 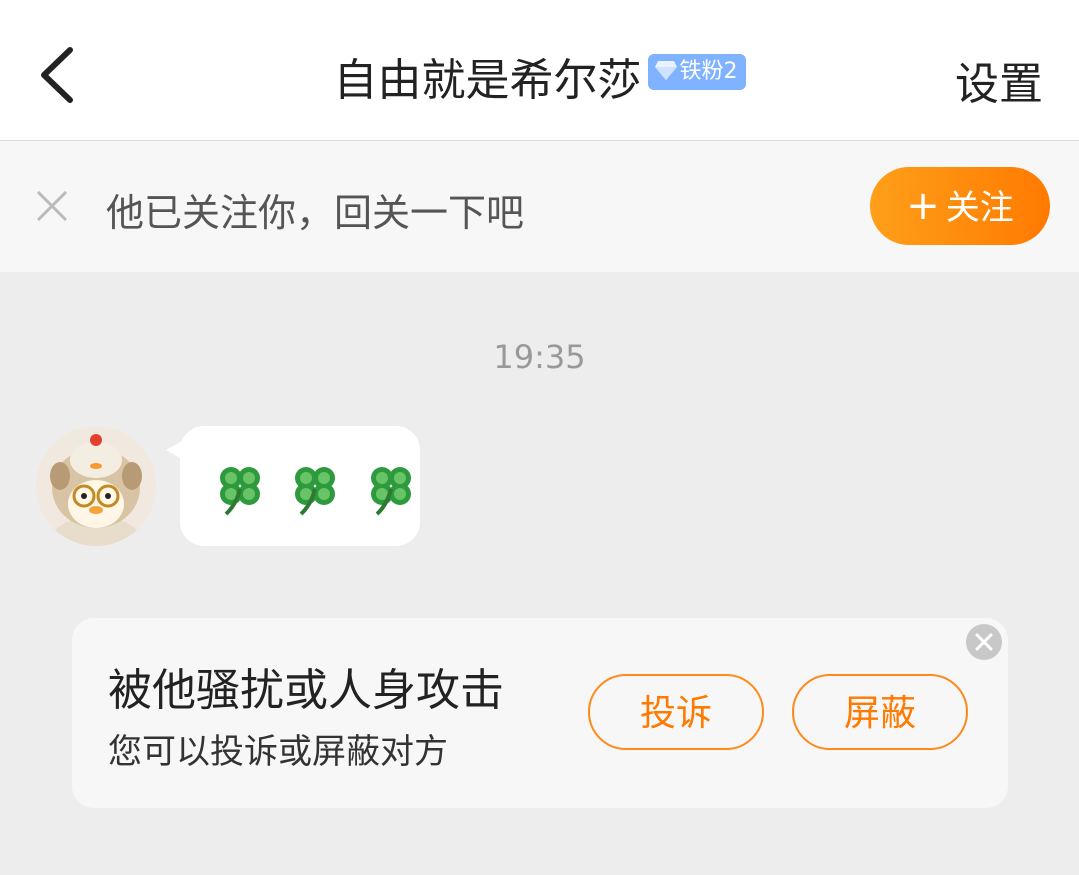 I want to click on message-bubble: 🍀🍀🍀, so click(x=300, y=486).